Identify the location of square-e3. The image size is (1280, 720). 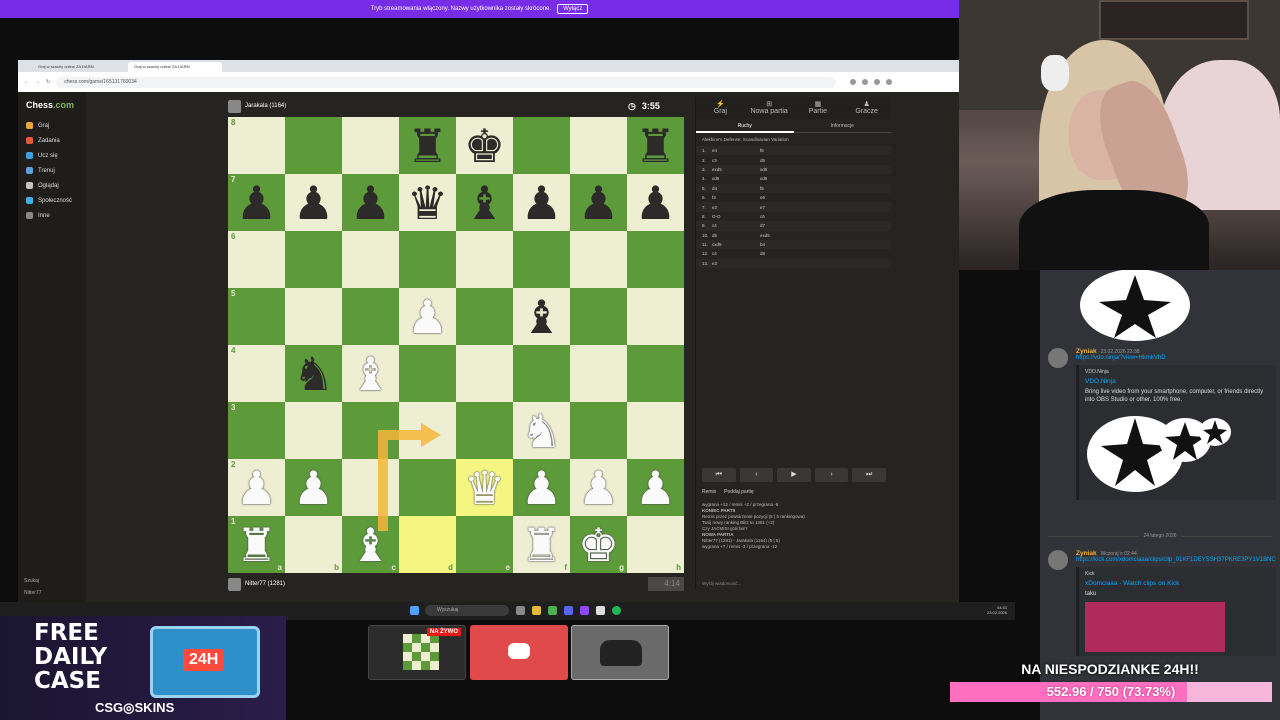
(484, 430).